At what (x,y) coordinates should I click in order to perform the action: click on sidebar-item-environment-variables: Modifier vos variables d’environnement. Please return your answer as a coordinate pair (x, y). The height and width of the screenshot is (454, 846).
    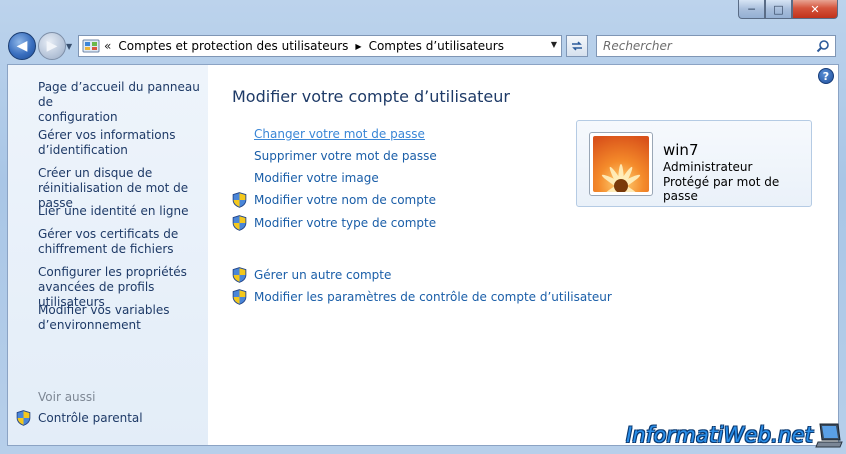
    Looking at the image, I should click on (123, 318).